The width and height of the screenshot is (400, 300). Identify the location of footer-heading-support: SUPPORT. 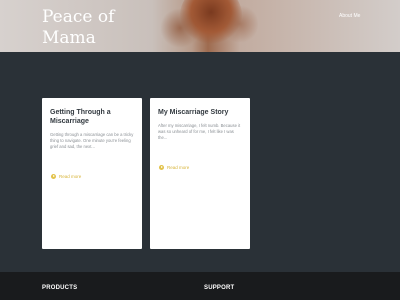
(219, 288).